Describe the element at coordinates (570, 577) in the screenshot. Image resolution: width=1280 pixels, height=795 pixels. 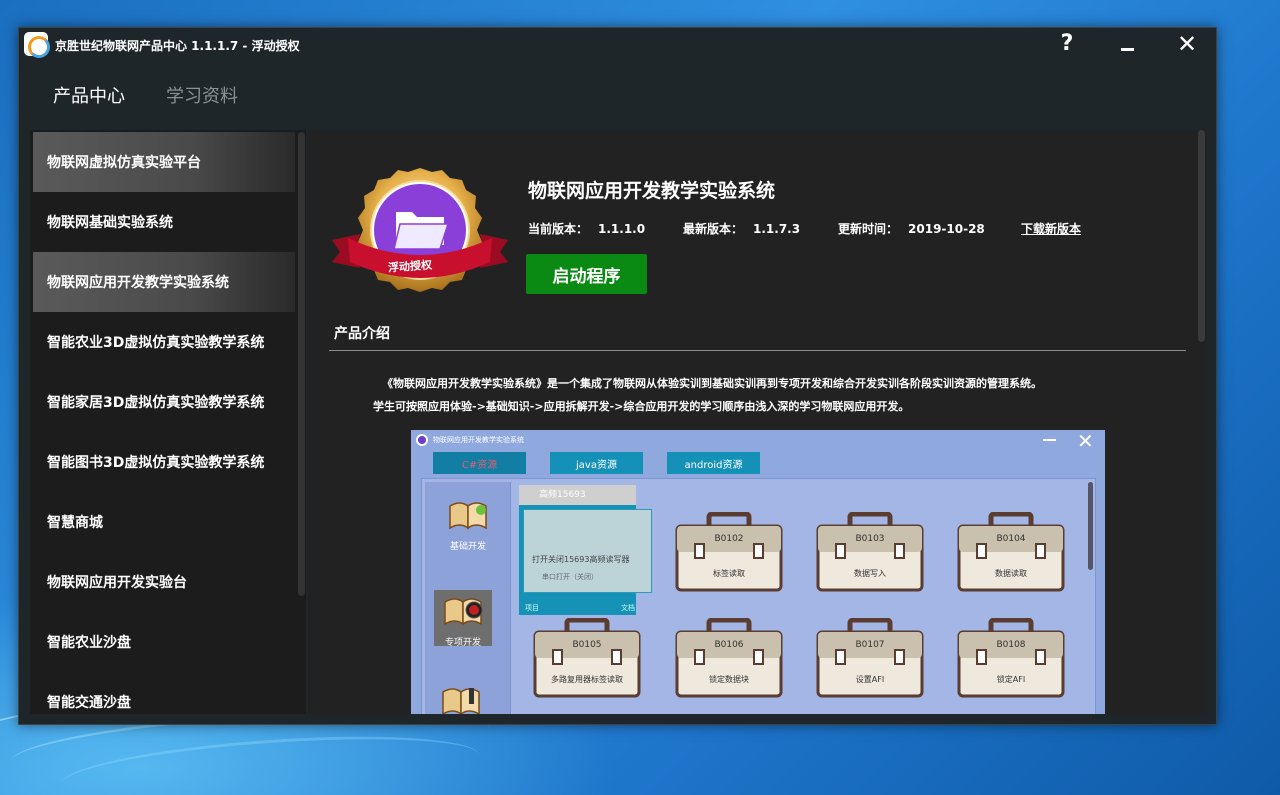
I see `screenshot-panel-sub: 串口打开（关闭）` at that location.